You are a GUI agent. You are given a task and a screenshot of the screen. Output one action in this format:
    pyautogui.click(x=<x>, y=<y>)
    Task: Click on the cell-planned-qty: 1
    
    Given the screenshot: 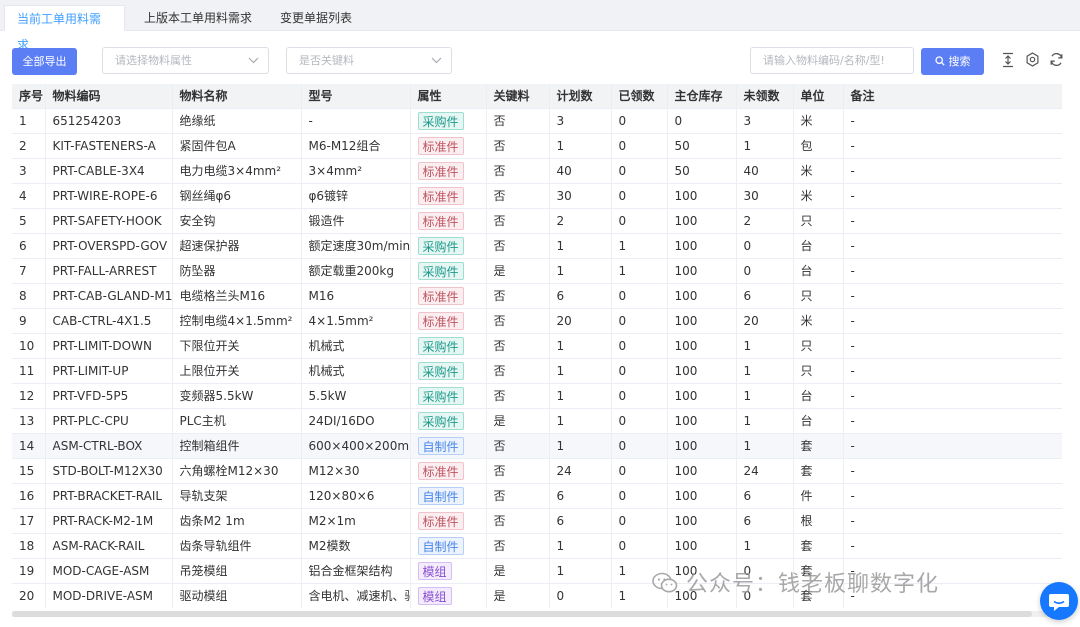 What is the action you would take?
    pyautogui.click(x=580, y=146)
    